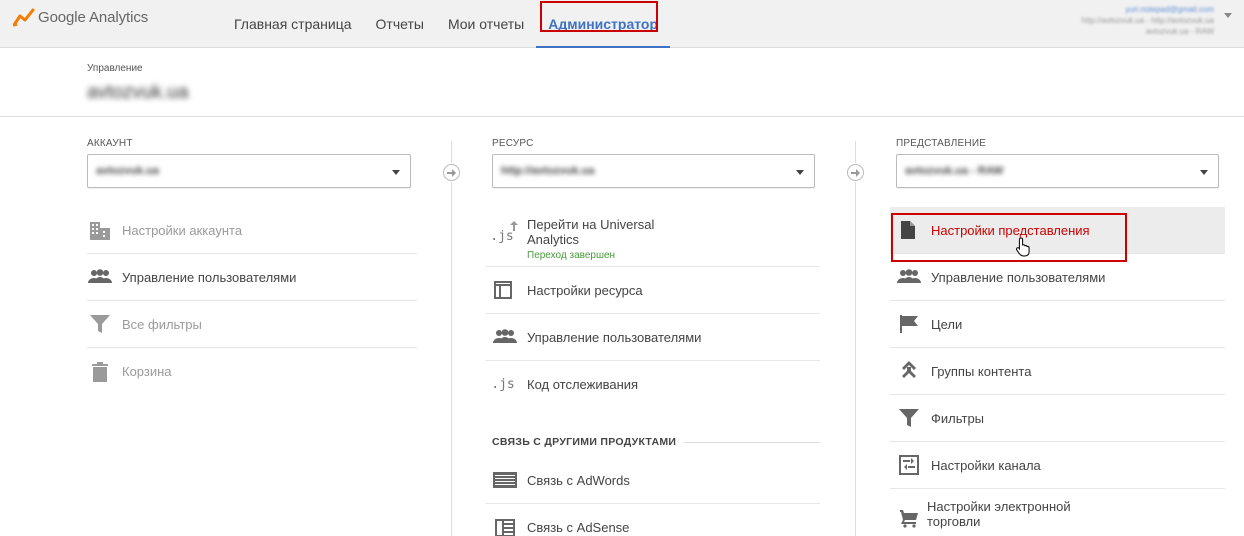  What do you see at coordinates (147, 371) in the screenshot?
I see `trash-label: Корзина` at bounding box center [147, 371].